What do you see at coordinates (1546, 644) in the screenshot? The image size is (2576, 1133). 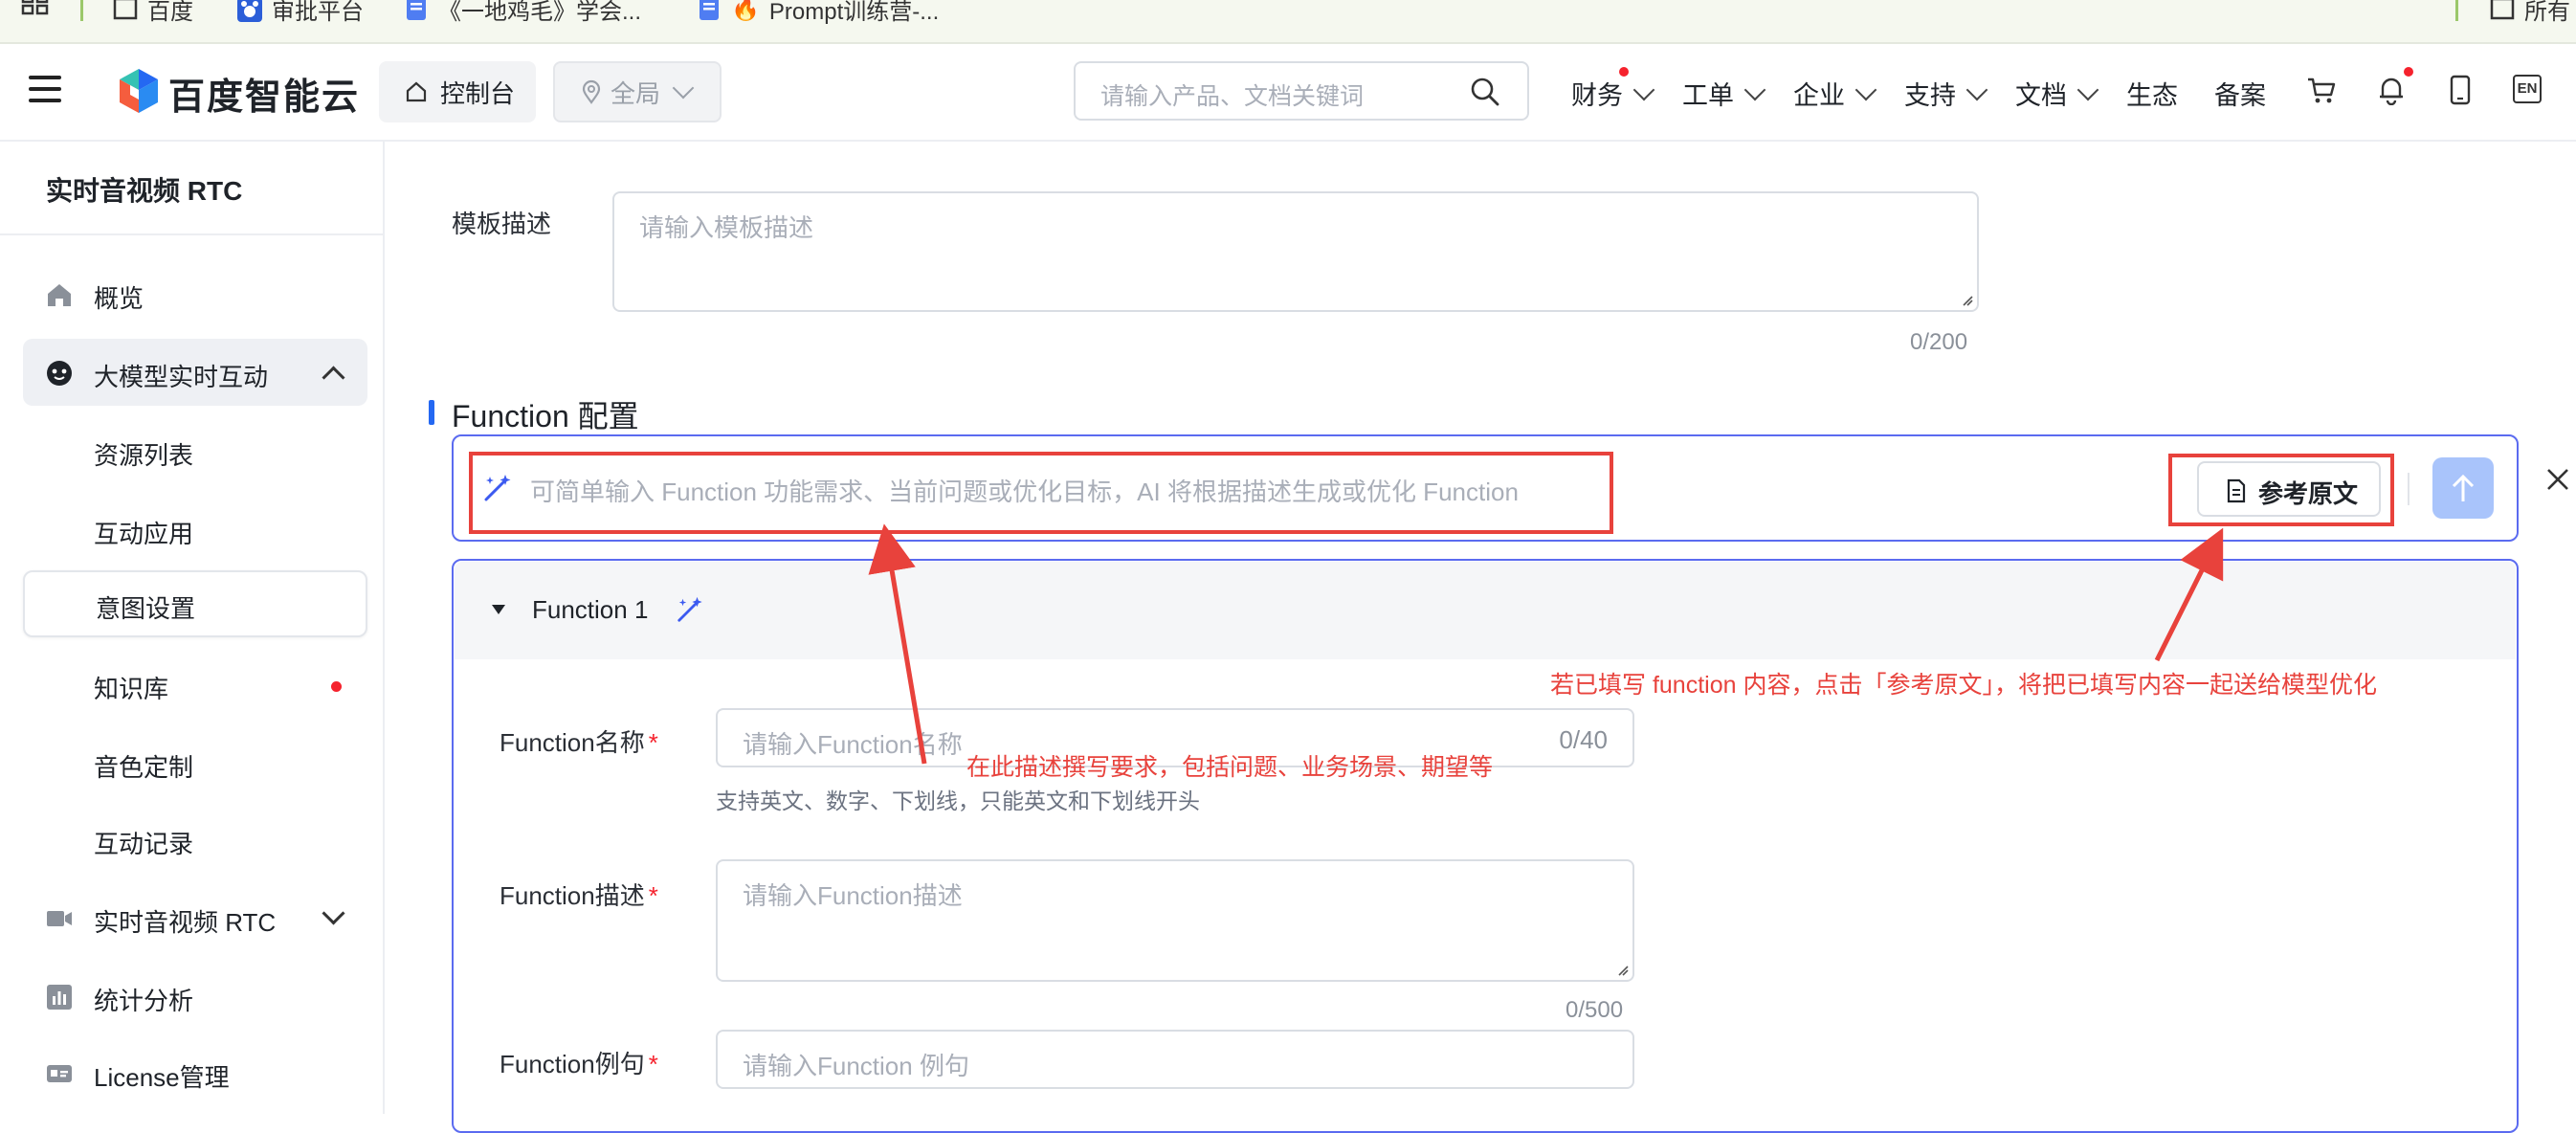 I see `annotation-arrows` at bounding box center [1546, 644].